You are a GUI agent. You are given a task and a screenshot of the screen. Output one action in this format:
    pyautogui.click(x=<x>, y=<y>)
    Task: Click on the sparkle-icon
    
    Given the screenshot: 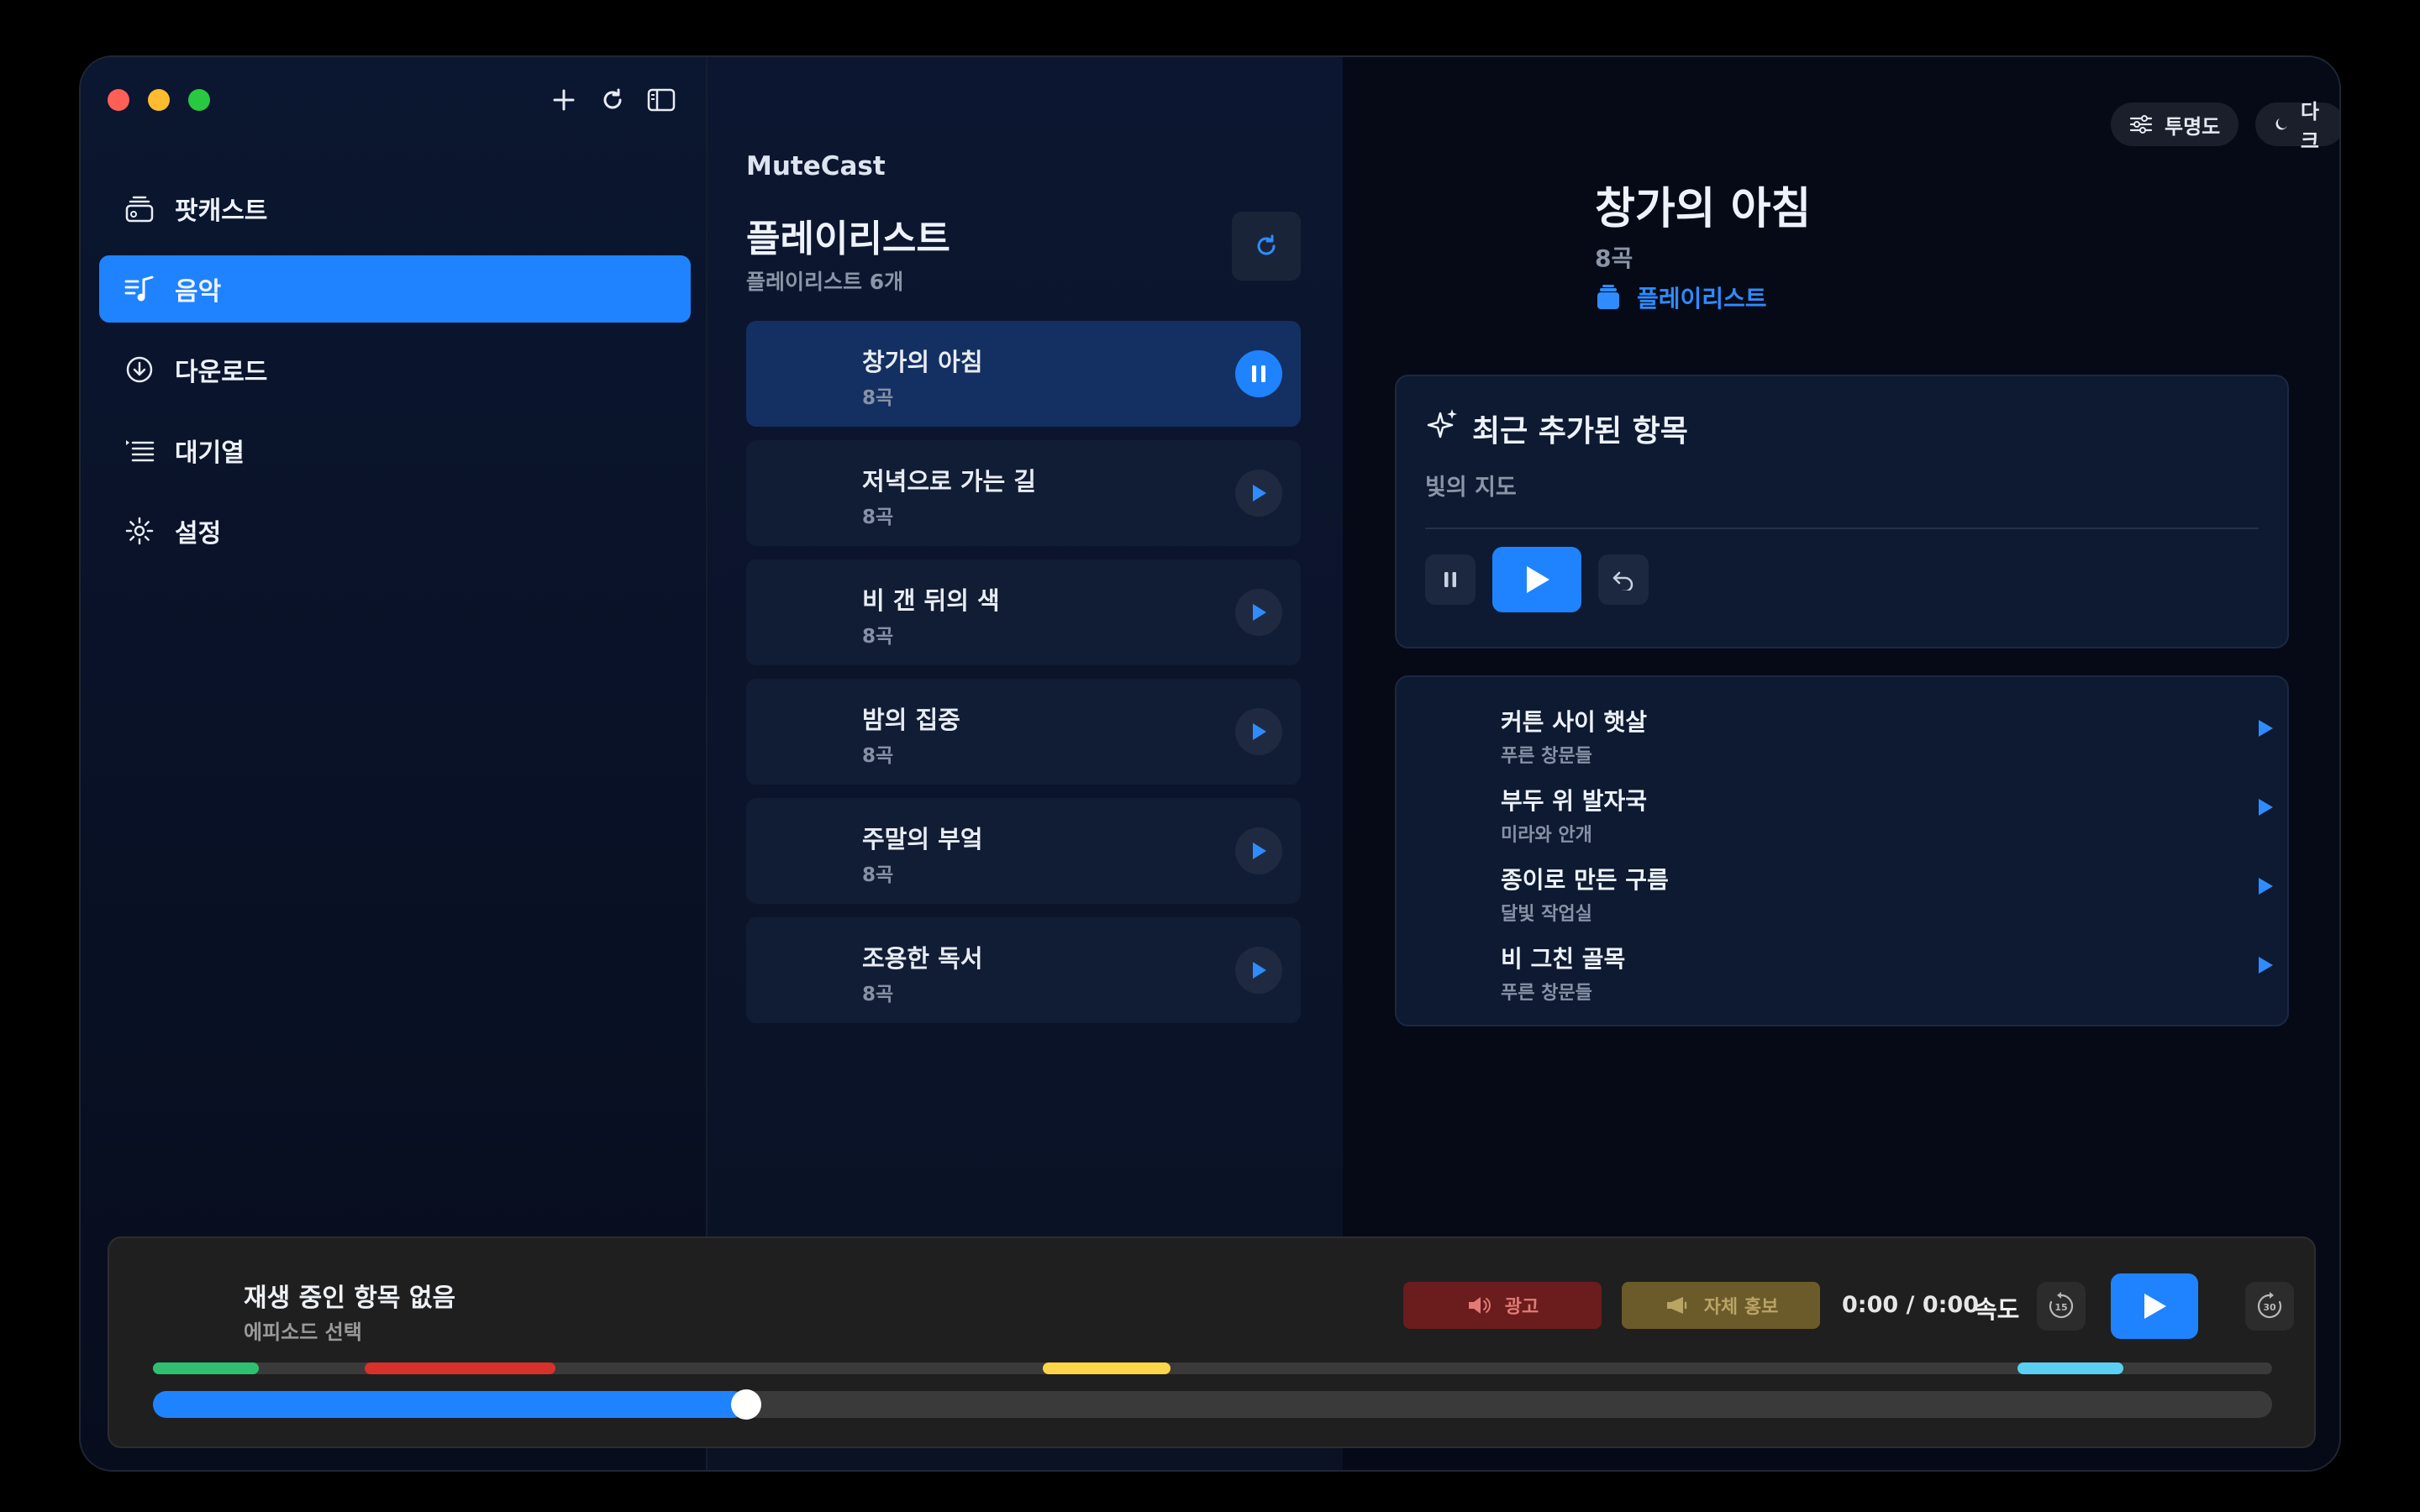 What is the action you would take?
    pyautogui.click(x=1442, y=423)
    